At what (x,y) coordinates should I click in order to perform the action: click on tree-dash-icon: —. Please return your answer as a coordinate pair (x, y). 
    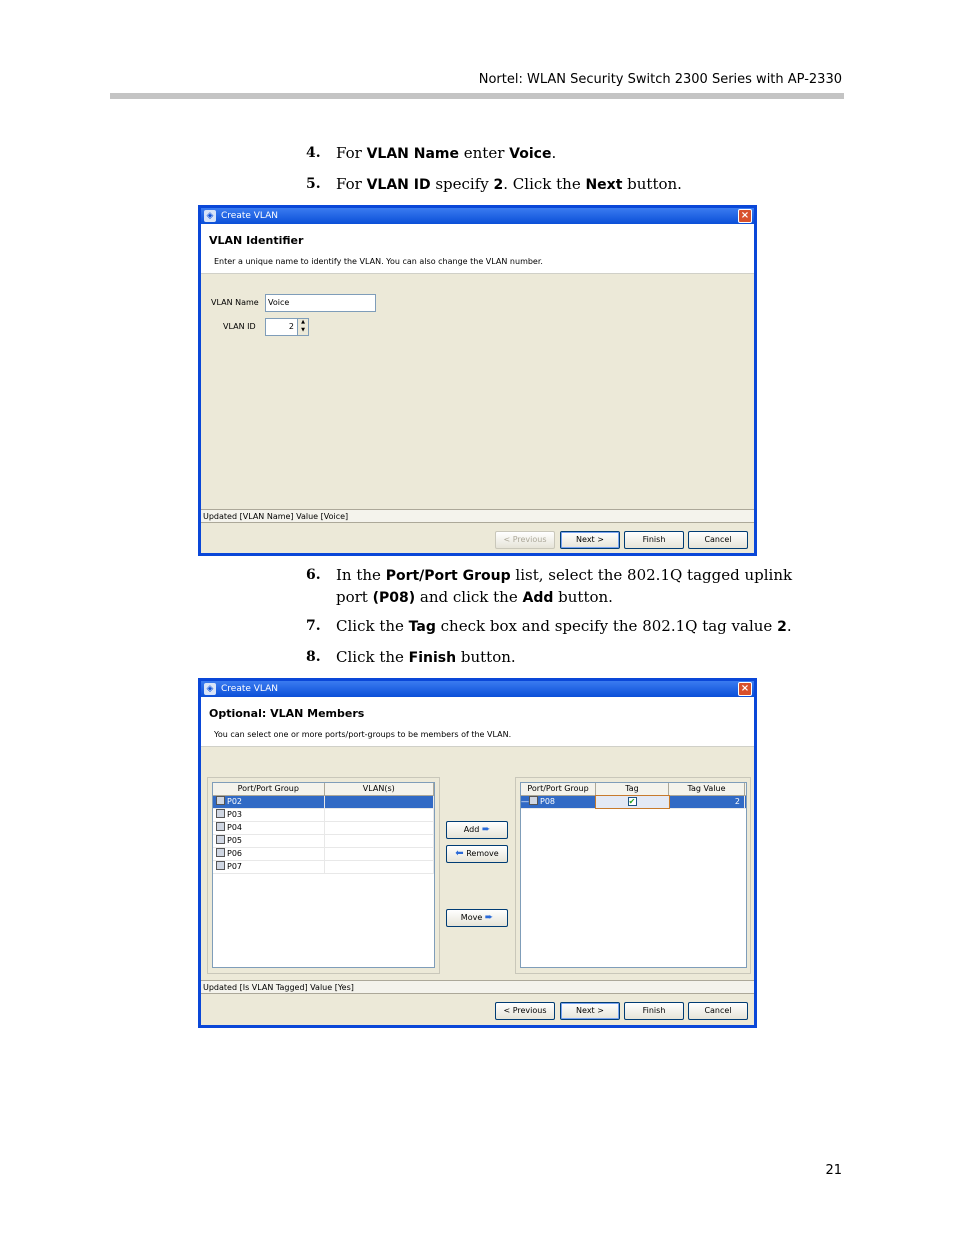
    Looking at the image, I should click on (525, 801).